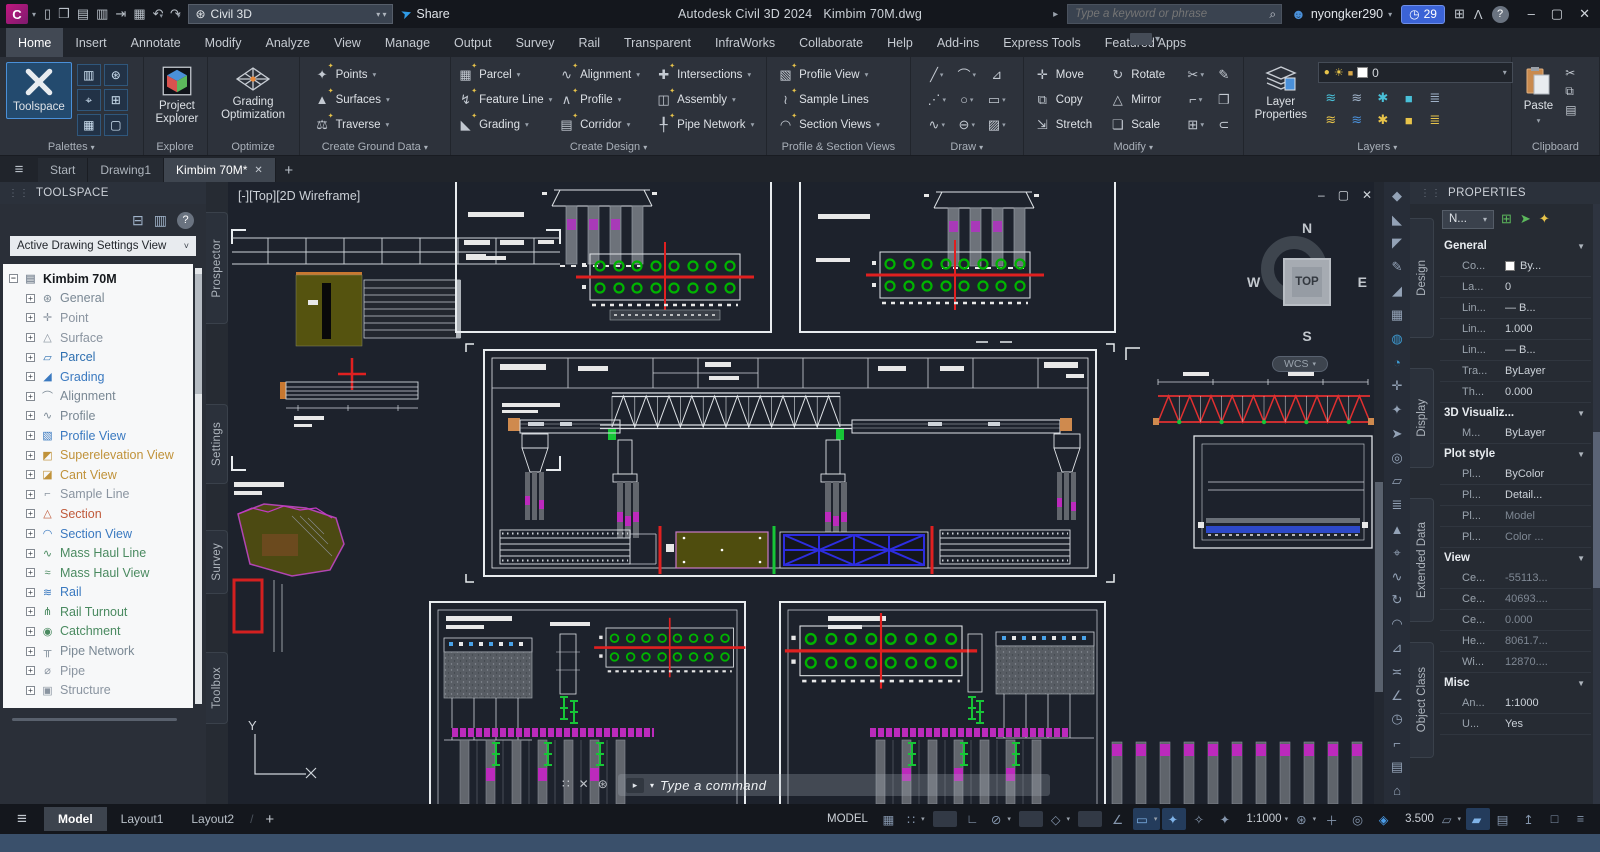 Image resolution: width=1600 pixels, height=852 pixels. Describe the element at coordinates (707, 99) in the screenshot. I see `assembly-button: ◫ ✦ Assembly ▾` at that location.